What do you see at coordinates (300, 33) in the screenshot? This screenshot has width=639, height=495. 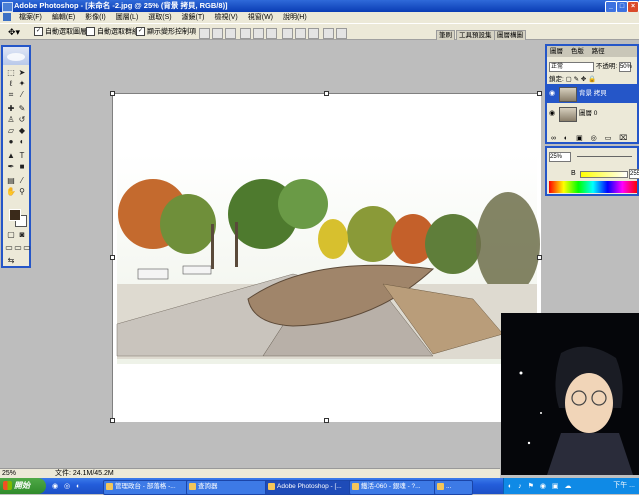 I see `distribute-vcenter-icon` at bounding box center [300, 33].